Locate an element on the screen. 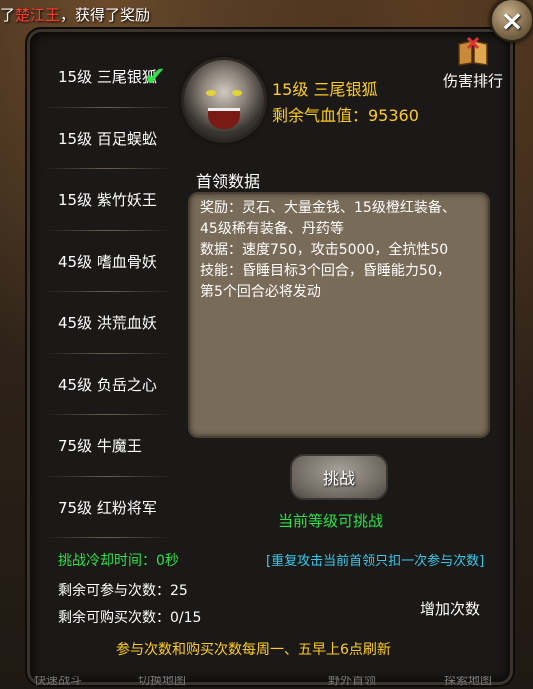  boss-item-label: 45级 嗜血骨妖 is located at coordinates (107, 261).